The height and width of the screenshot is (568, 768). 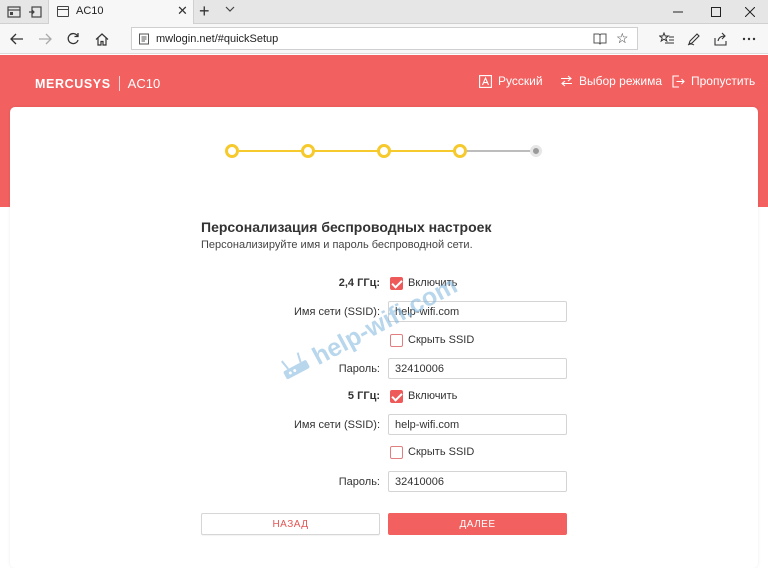 What do you see at coordinates (667, 39) in the screenshot?
I see `favorites-hub-icon` at bounding box center [667, 39].